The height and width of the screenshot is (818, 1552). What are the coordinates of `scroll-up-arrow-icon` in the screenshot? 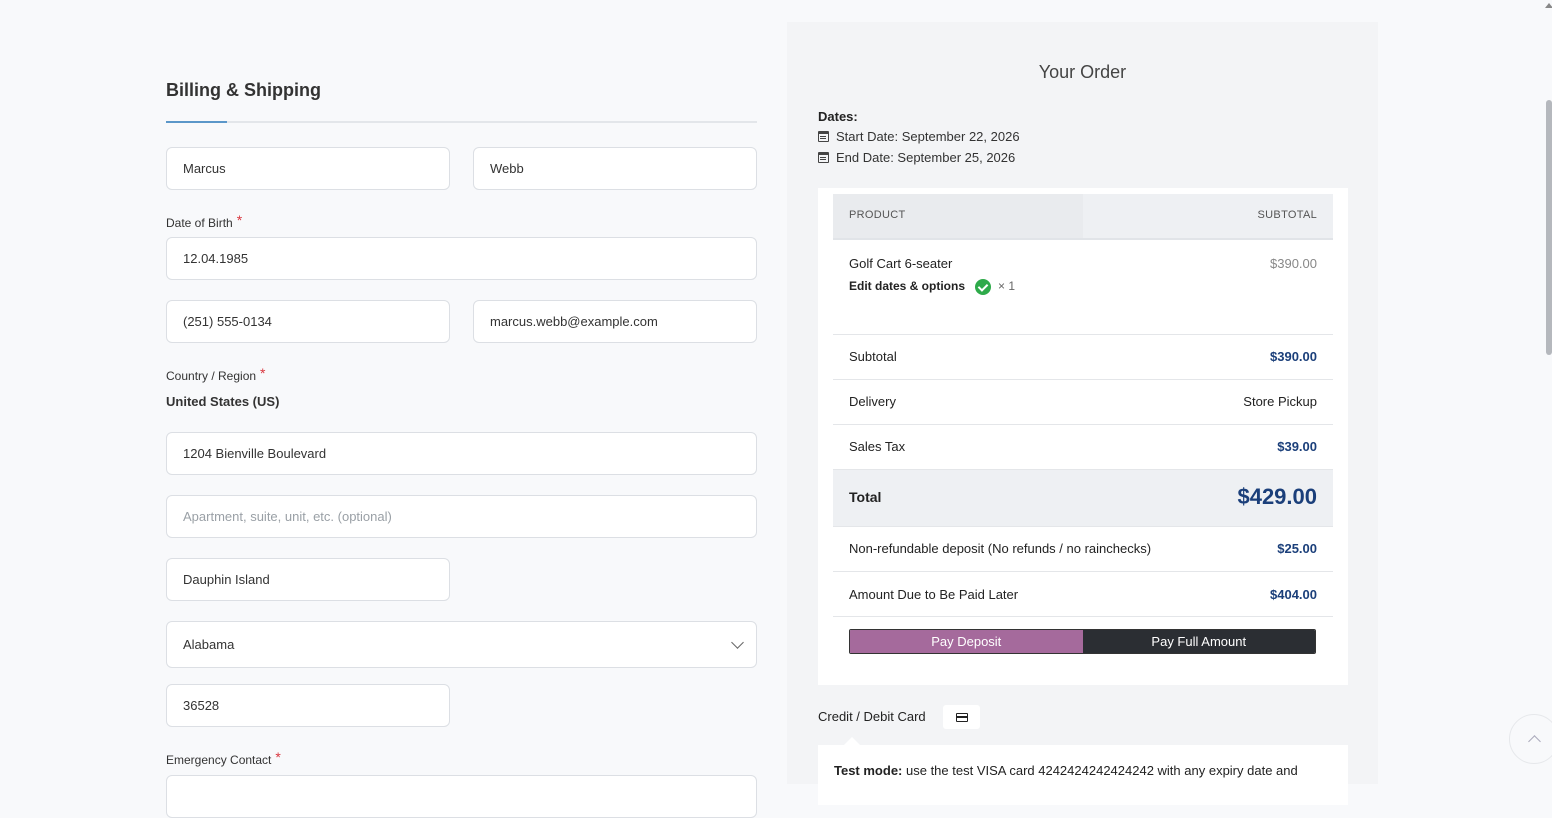 It's located at (1548, 5).